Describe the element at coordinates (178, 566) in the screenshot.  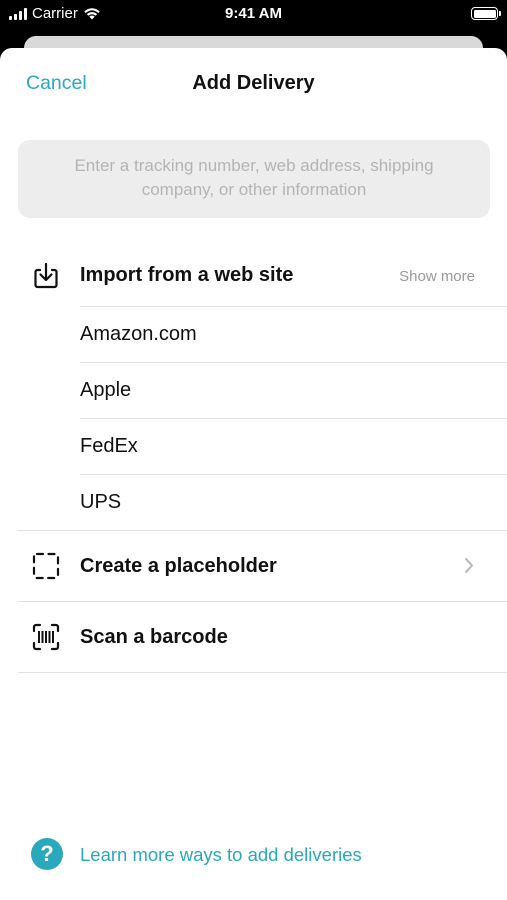
I see `create-placeholder-label: Create a placeholder` at that location.